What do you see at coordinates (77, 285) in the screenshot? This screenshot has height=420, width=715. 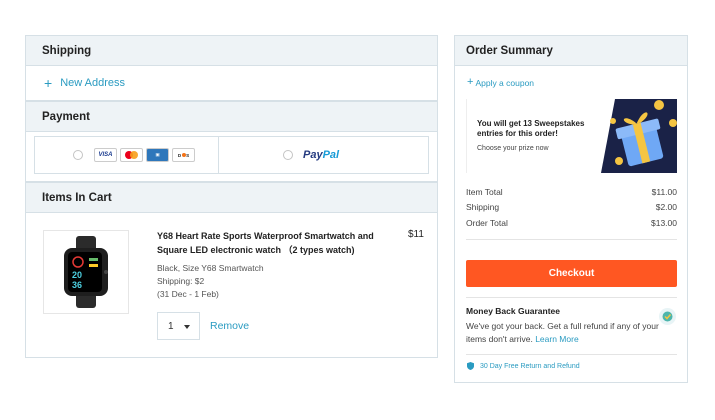 I see `svg-text: 36` at bounding box center [77, 285].